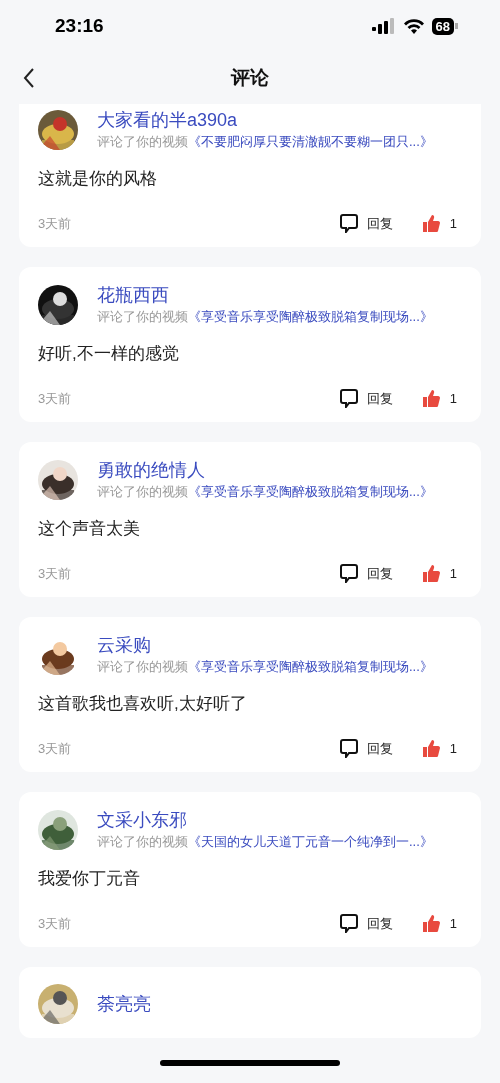  What do you see at coordinates (250, 78) in the screenshot?
I see `page-title: 评论` at bounding box center [250, 78].